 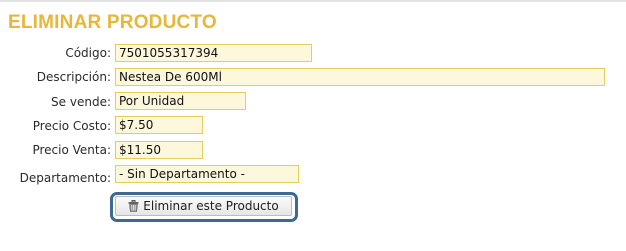 I want to click on precio-venta-field: $11.50, so click(x=159, y=150).